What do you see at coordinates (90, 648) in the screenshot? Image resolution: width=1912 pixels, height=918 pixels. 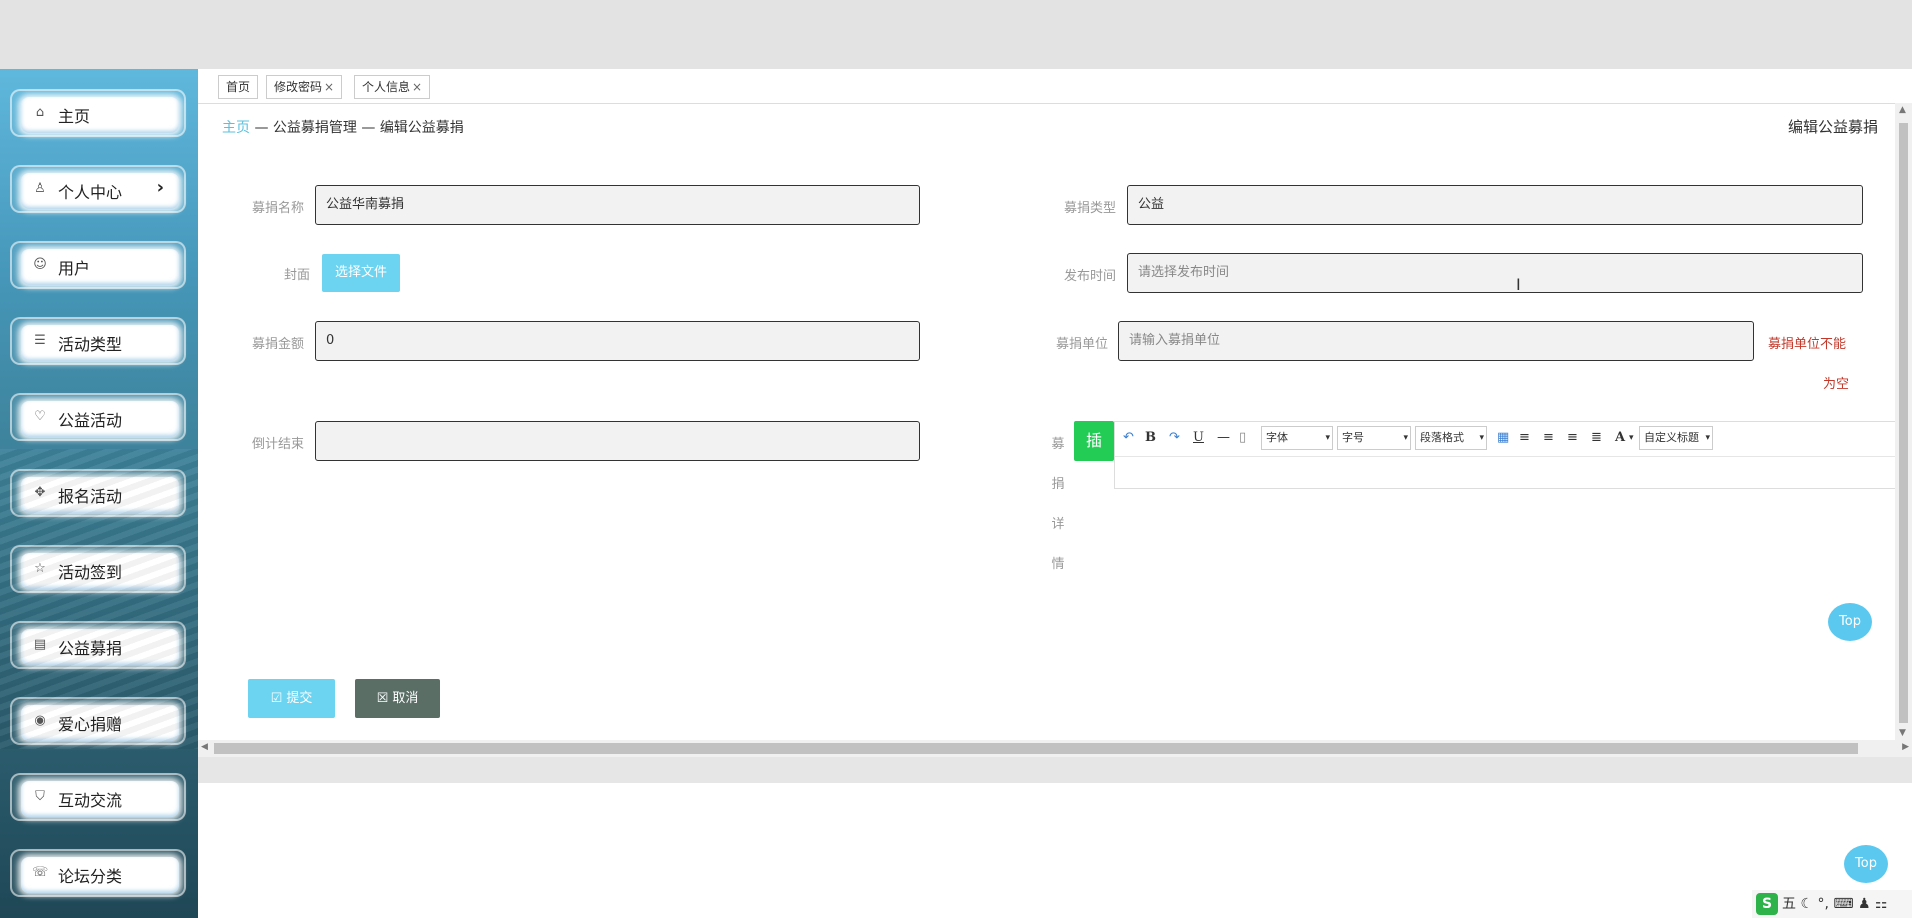 I see `sidebar-item-label: 公益募捐` at bounding box center [90, 648].